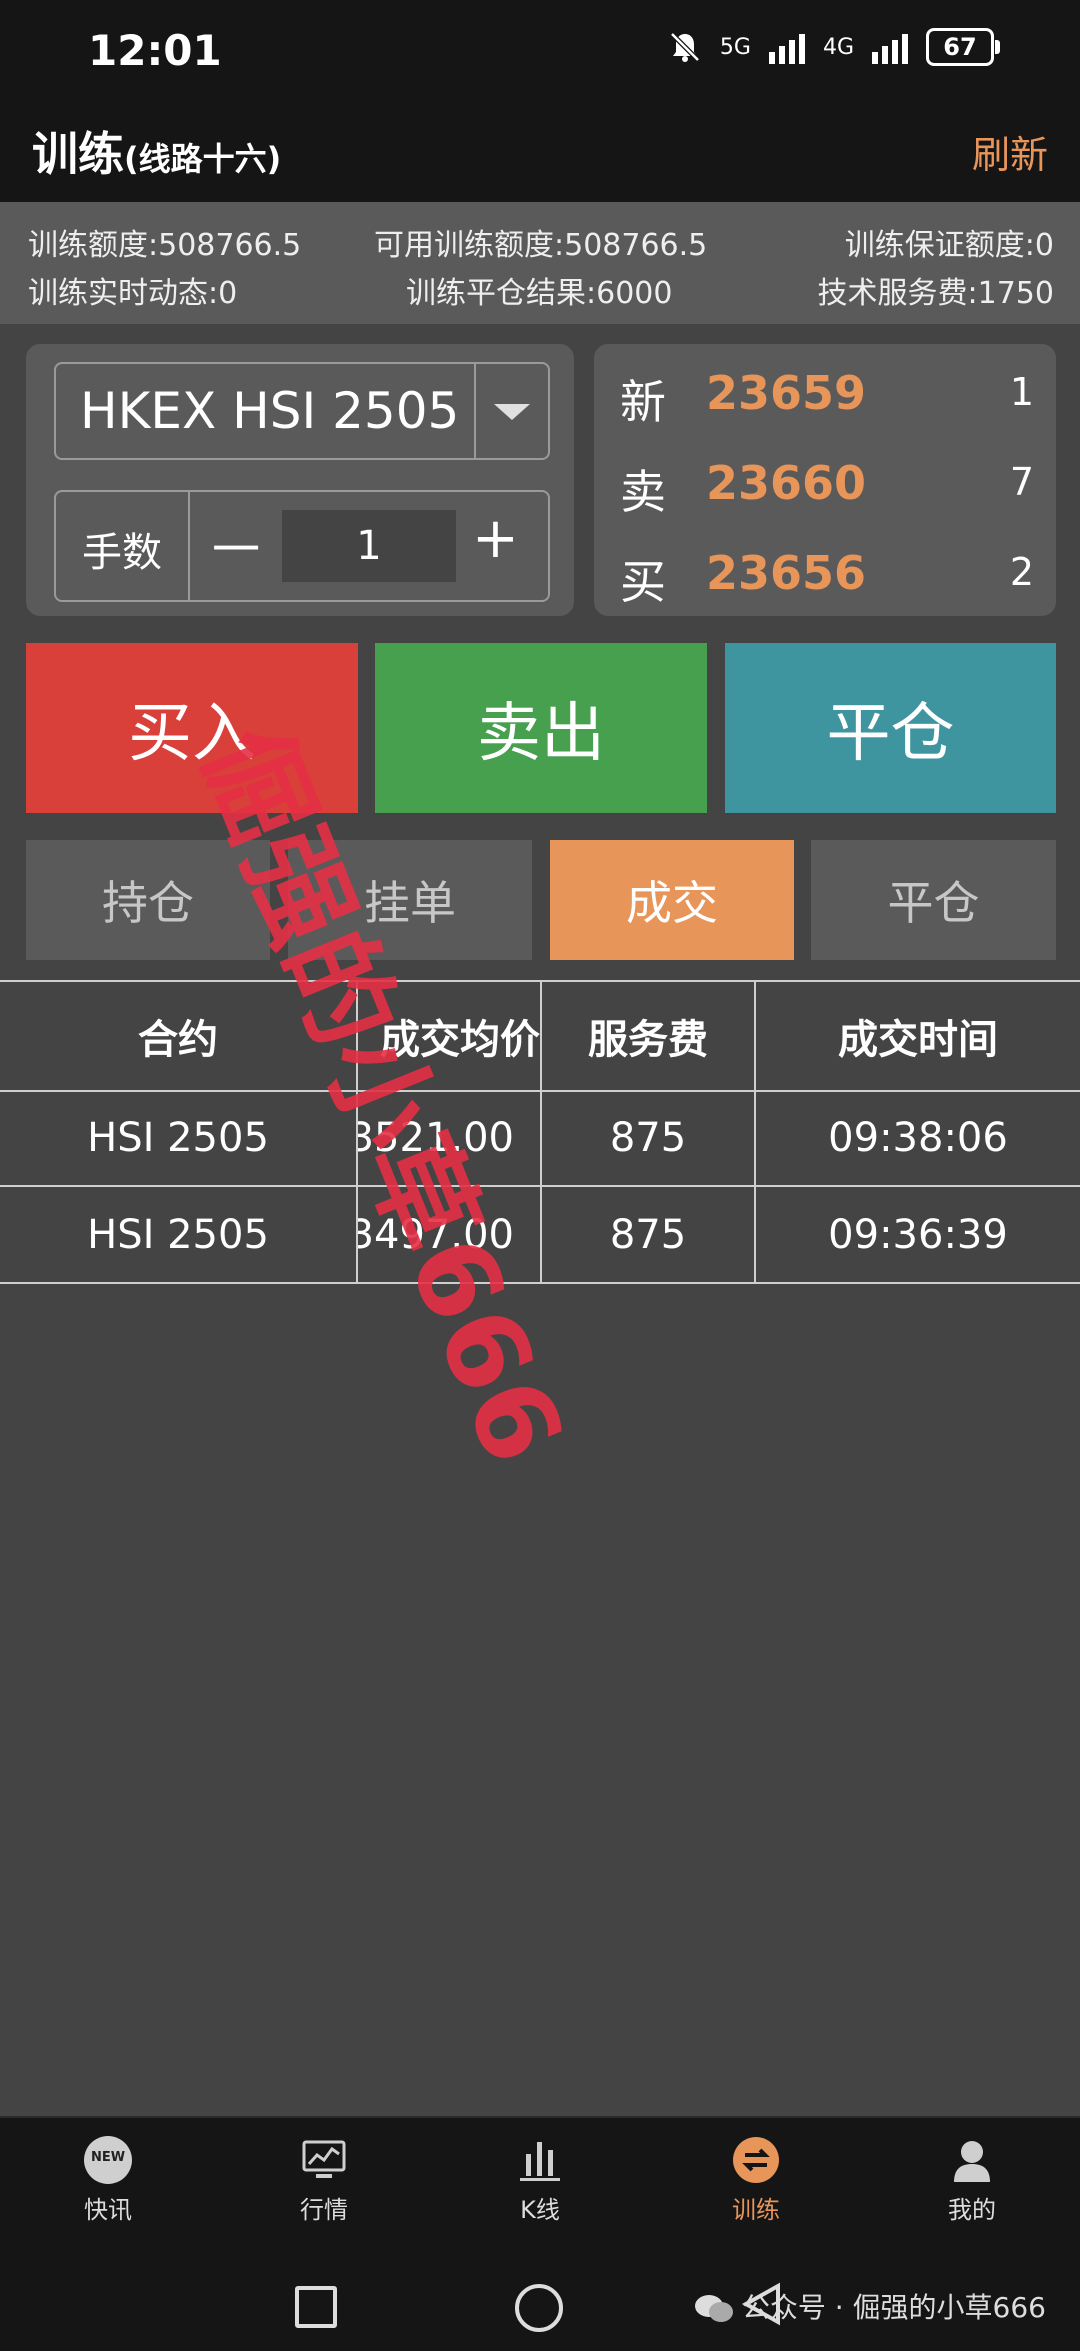 This screenshot has height=2351, width=1080. Describe the element at coordinates (512, 412) in the screenshot. I see `chevron-down-icon` at that location.